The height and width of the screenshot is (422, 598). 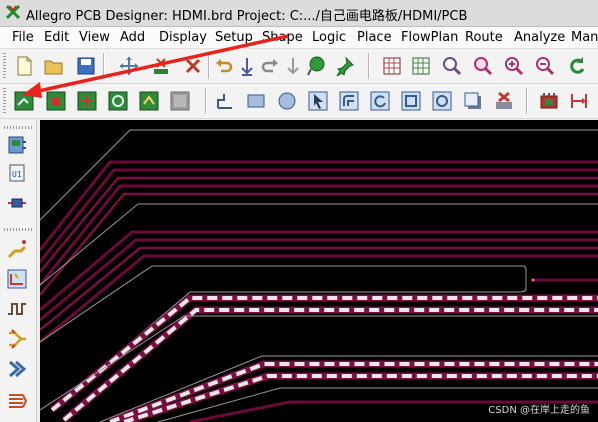 I want to click on copy-icon, so click(x=161, y=66).